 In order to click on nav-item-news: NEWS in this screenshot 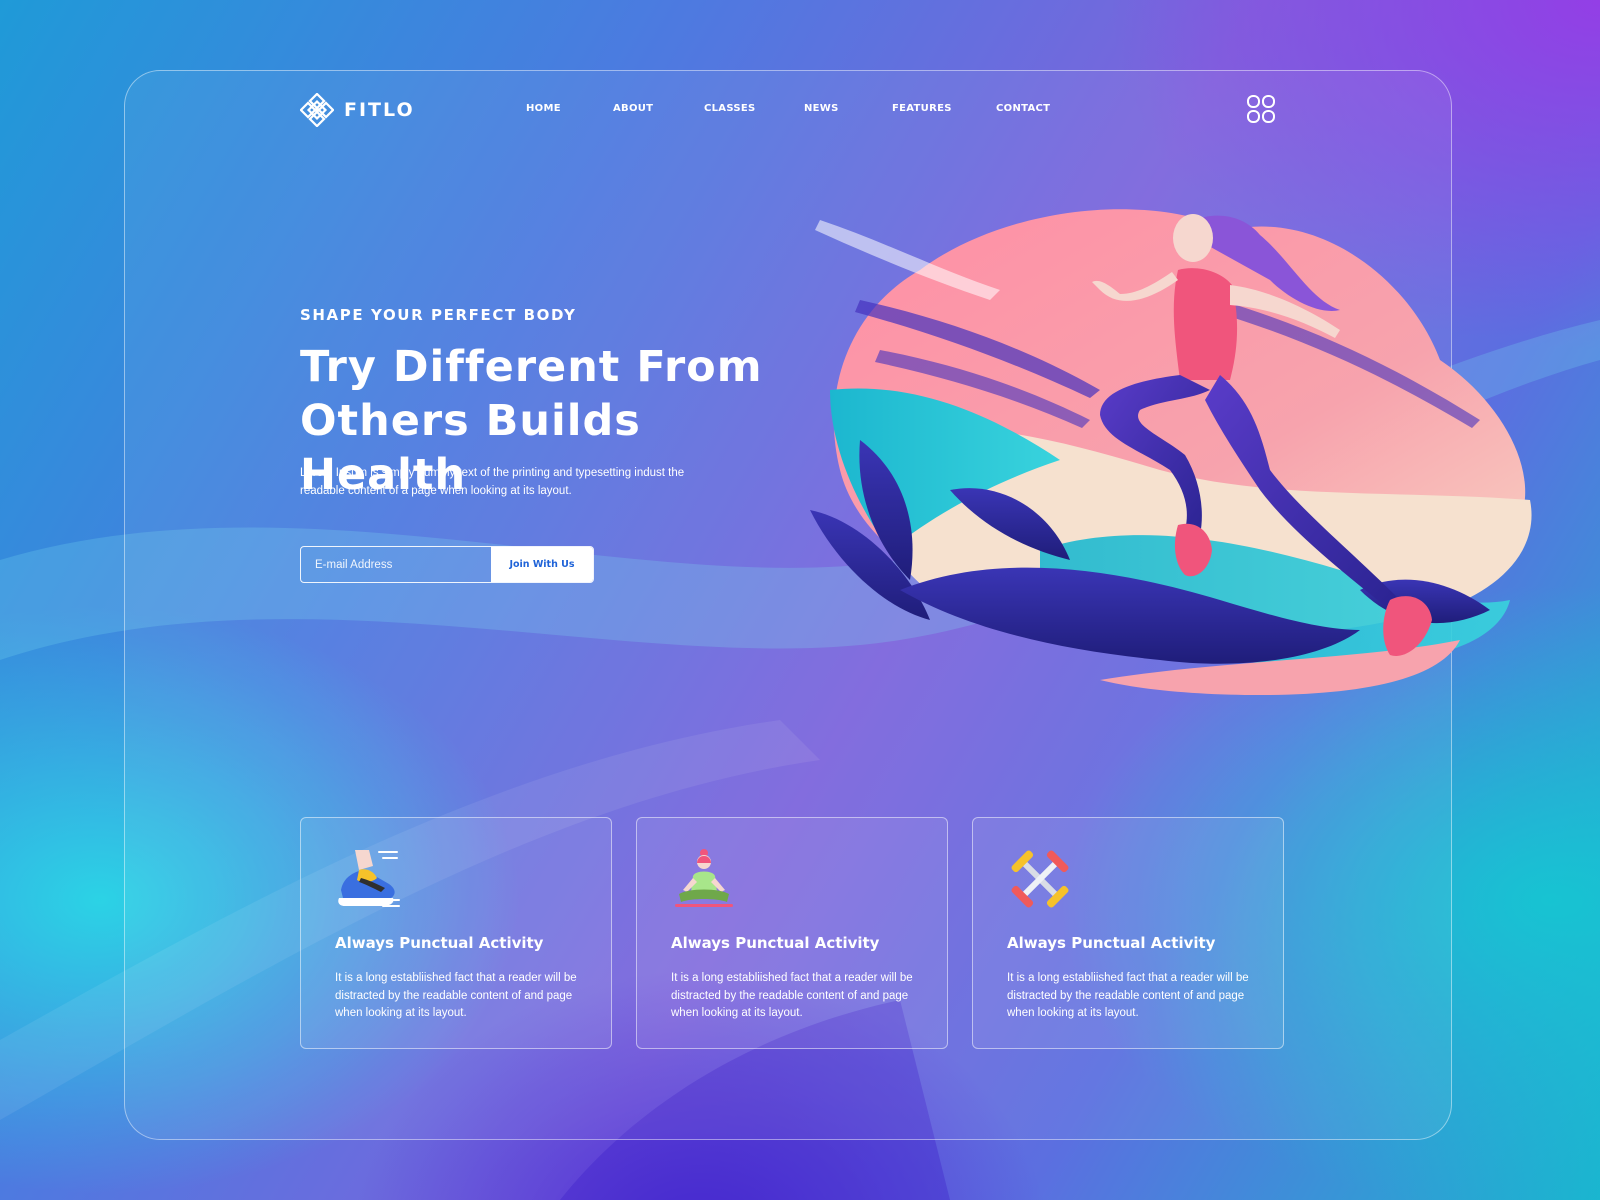, I will do `click(821, 108)`.